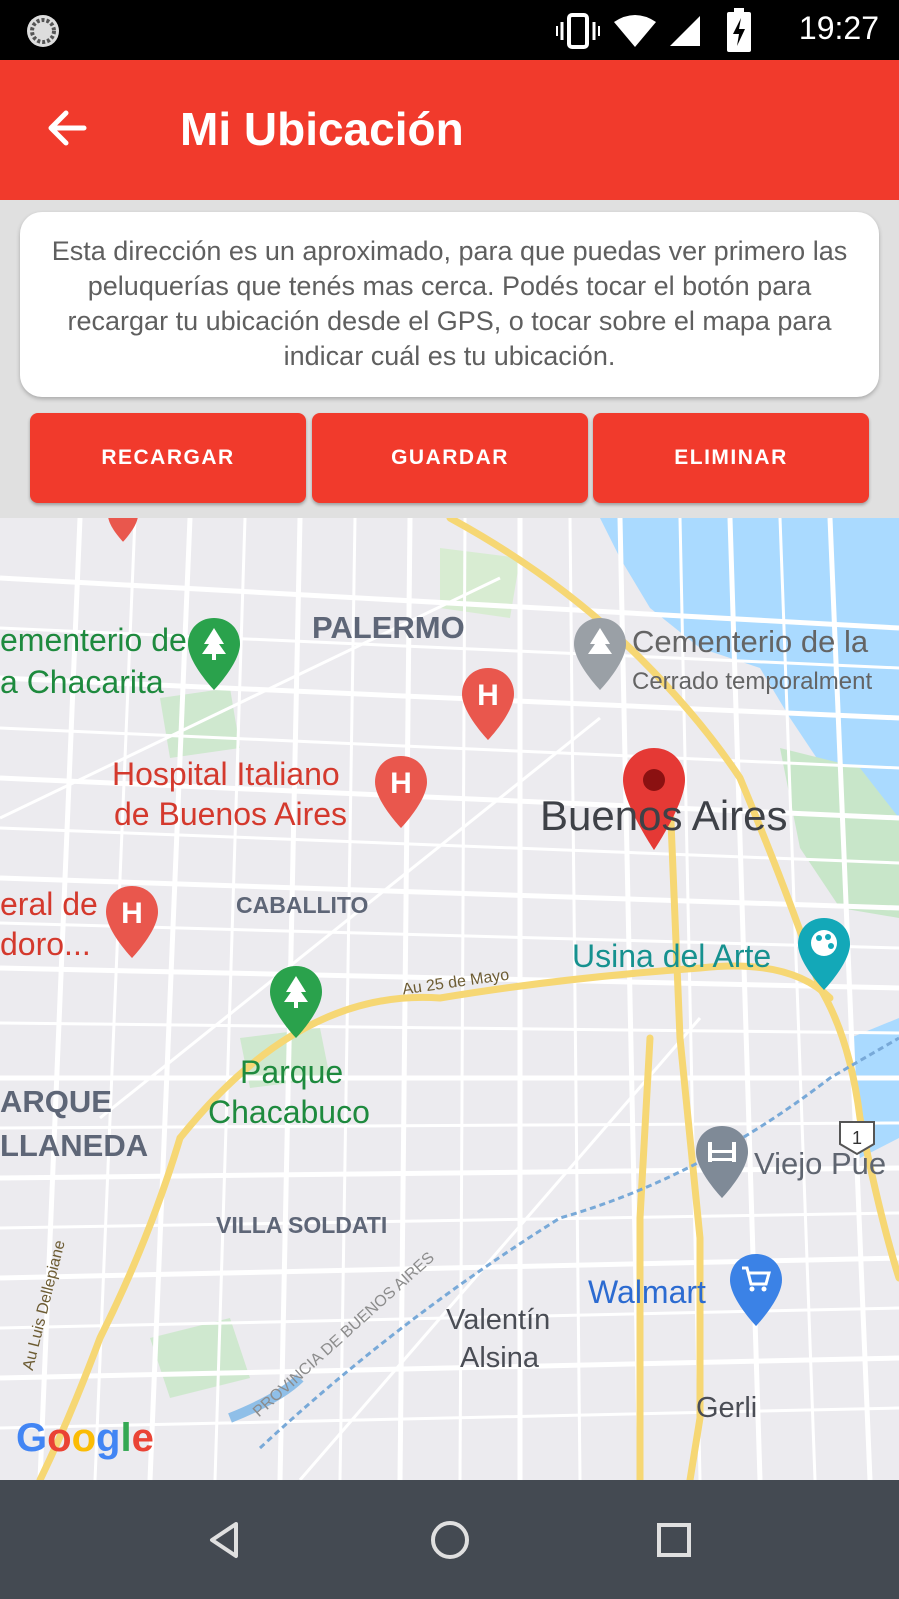 Image resolution: width=899 pixels, height=1599 pixels. Describe the element at coordinates (43, 31) in the screenshot. I see `notification-icon` at that location.